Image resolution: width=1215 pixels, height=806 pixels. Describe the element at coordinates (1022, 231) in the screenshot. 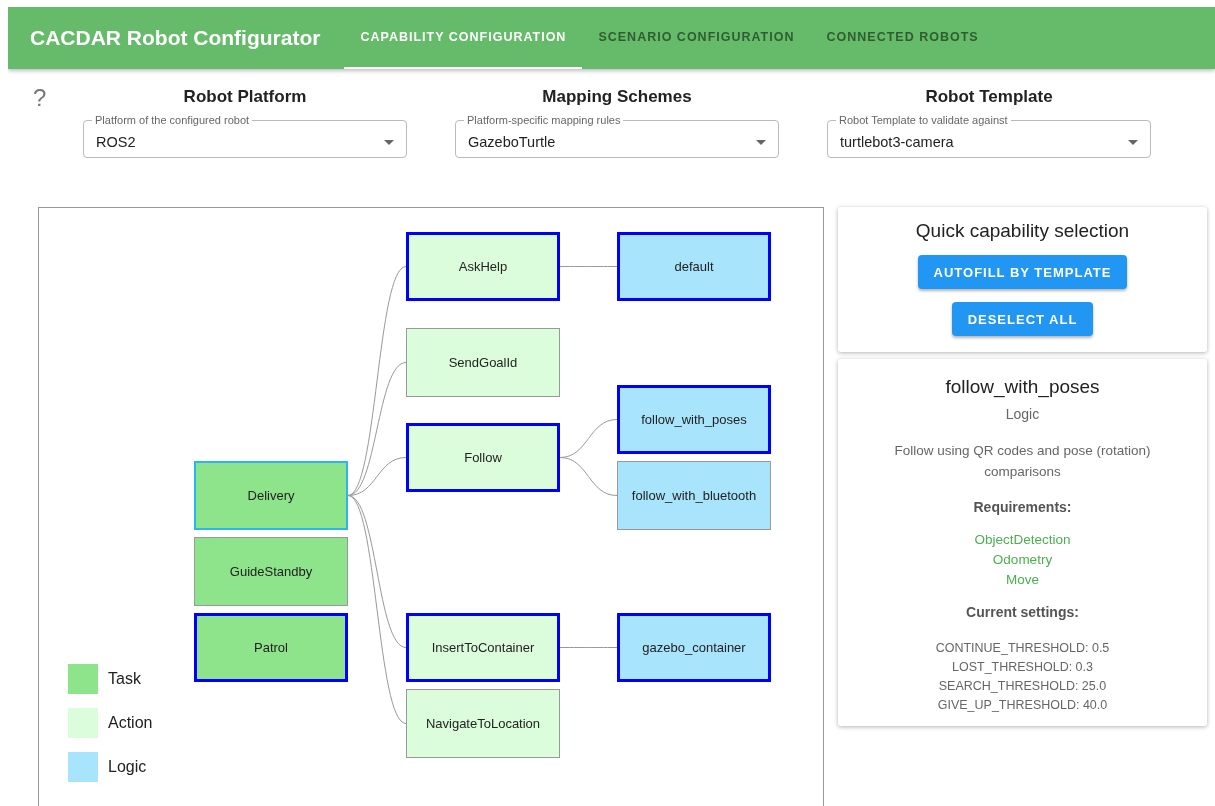

I see `card-title: Quick capability selection` at that location.